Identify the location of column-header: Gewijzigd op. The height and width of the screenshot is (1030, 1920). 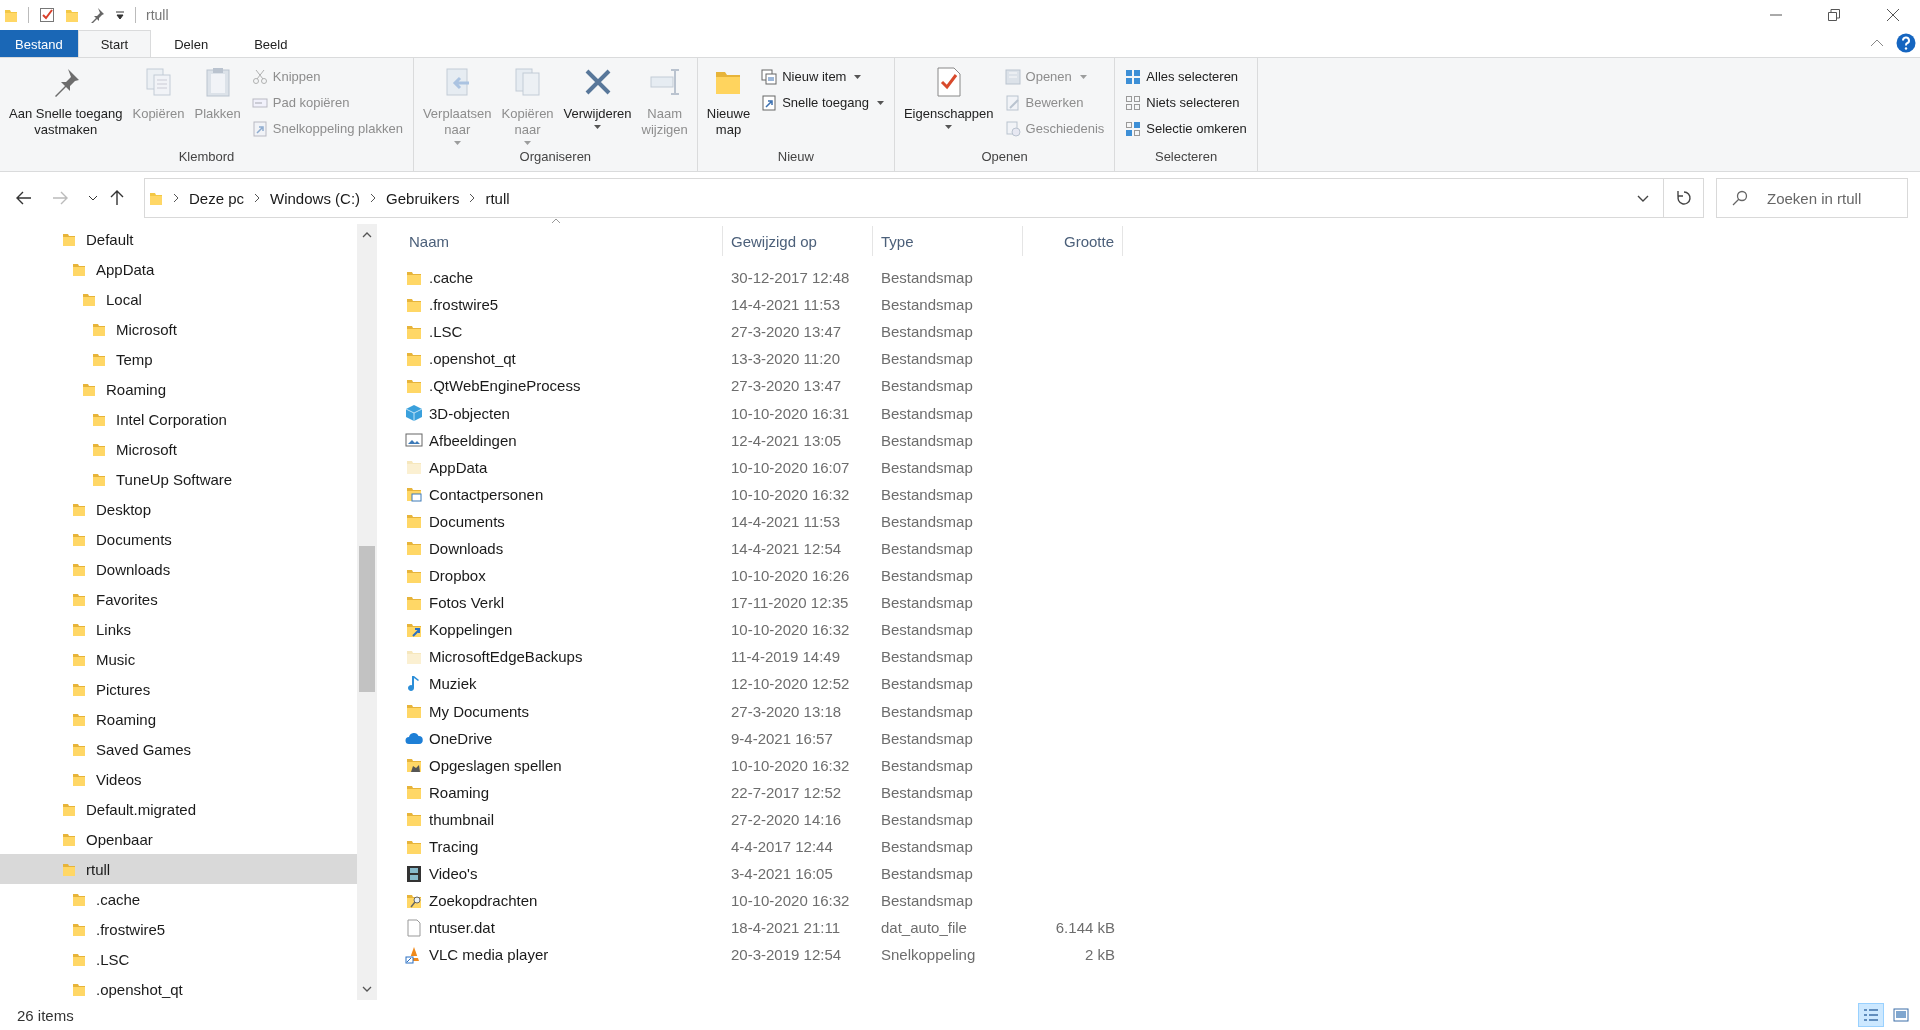
(798, 241).